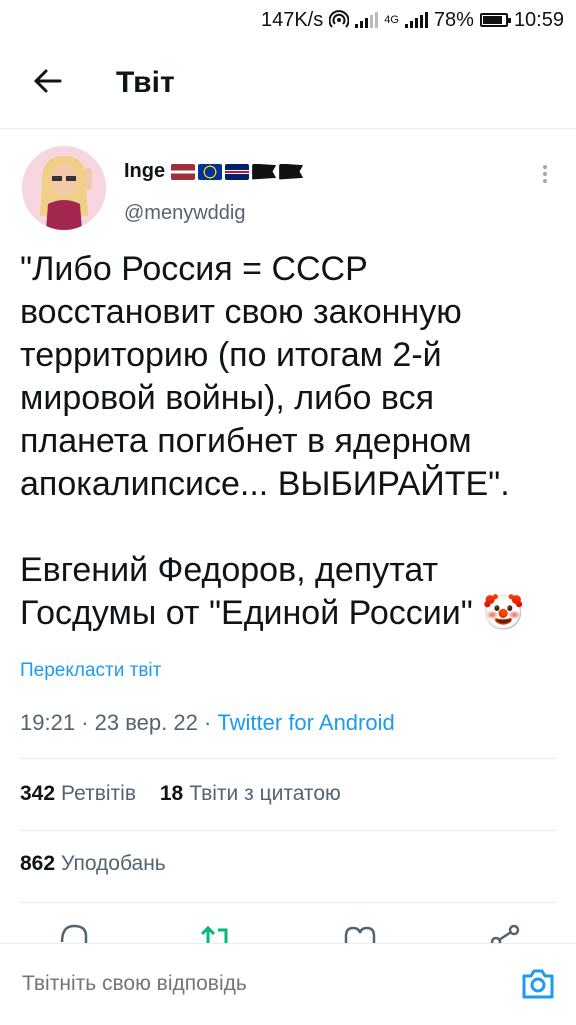  Describe the element at coordinates (292, 19) in the screenshot. I see `network-speed: 147K/s` at that location.